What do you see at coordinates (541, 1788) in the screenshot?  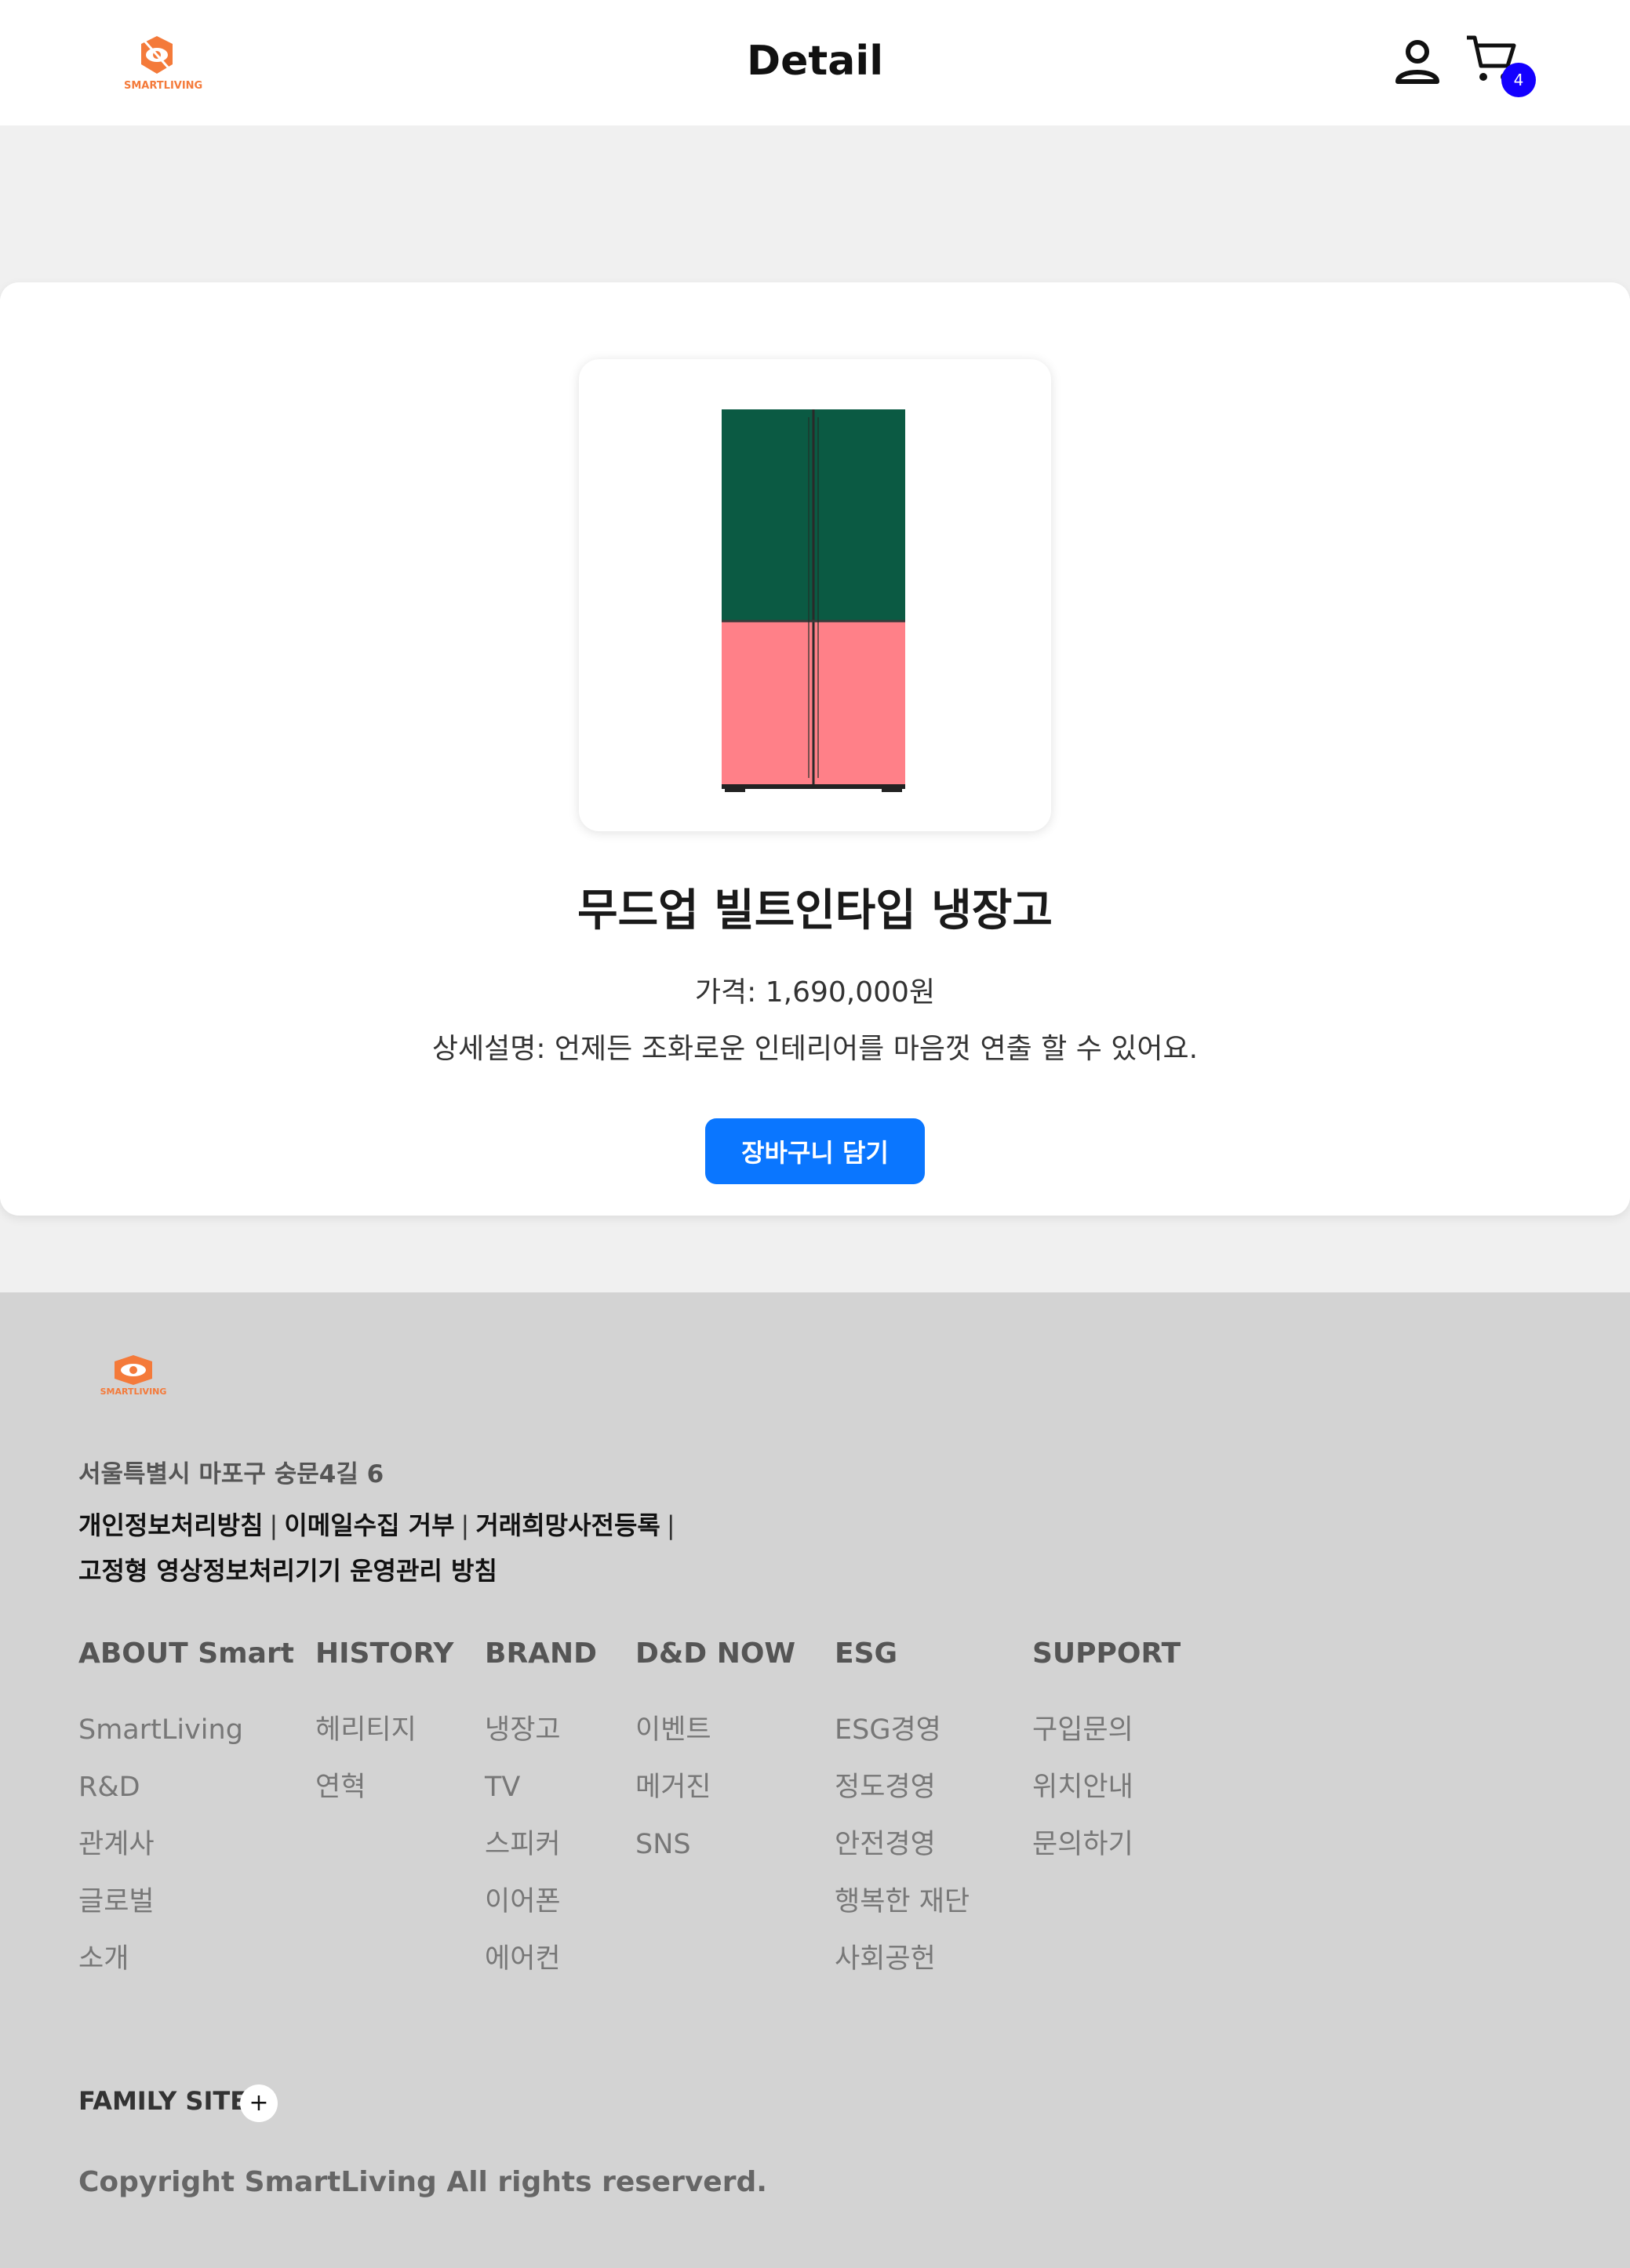 I see `footer-link: TV` at bounding box center [541, 1788].